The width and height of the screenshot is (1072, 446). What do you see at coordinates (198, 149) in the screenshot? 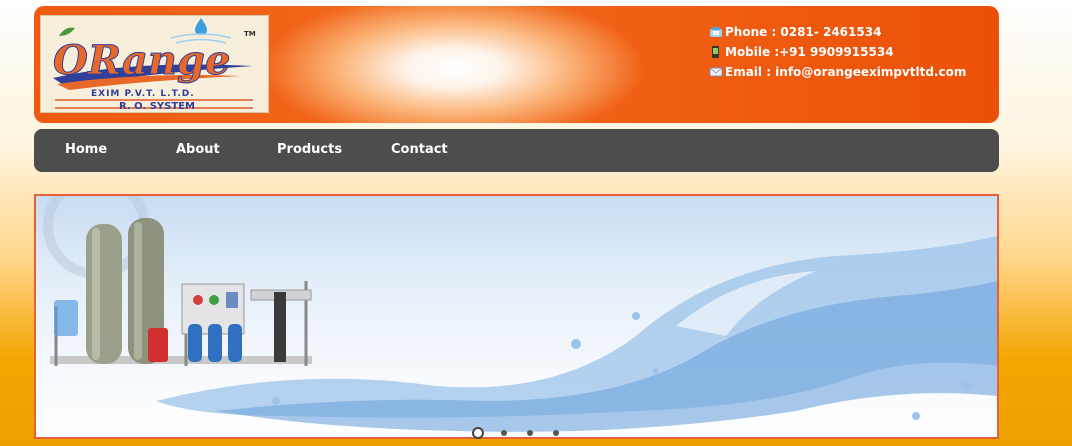
I see `nav-about: About` at bounding box center [198, 149].